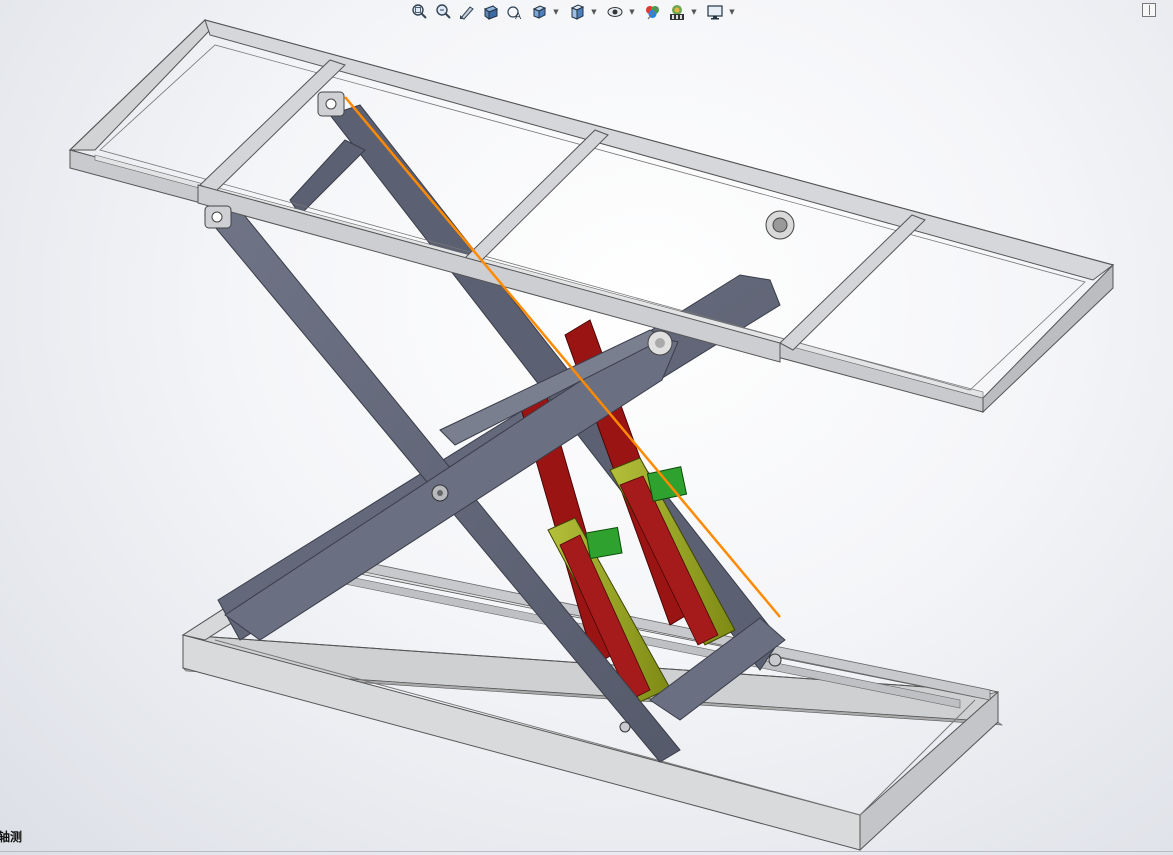  Describe the element at coordinates (556, 12) in the screenshot. I see `view-orientation-dropdown: ▼` at that location.